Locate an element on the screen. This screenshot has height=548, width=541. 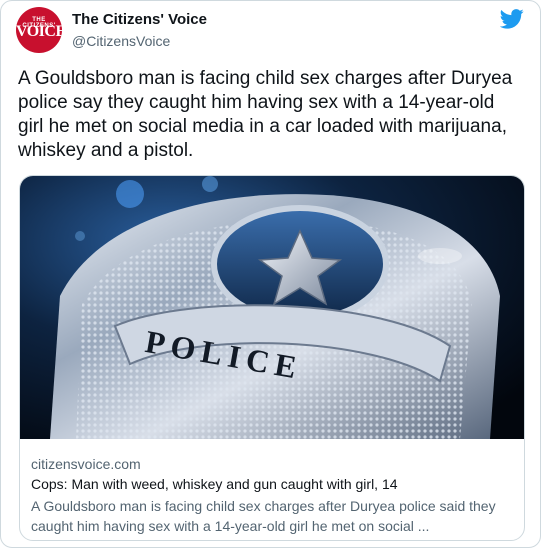
avatar-logo-main: VOICE is located at coordinates (39, 31).